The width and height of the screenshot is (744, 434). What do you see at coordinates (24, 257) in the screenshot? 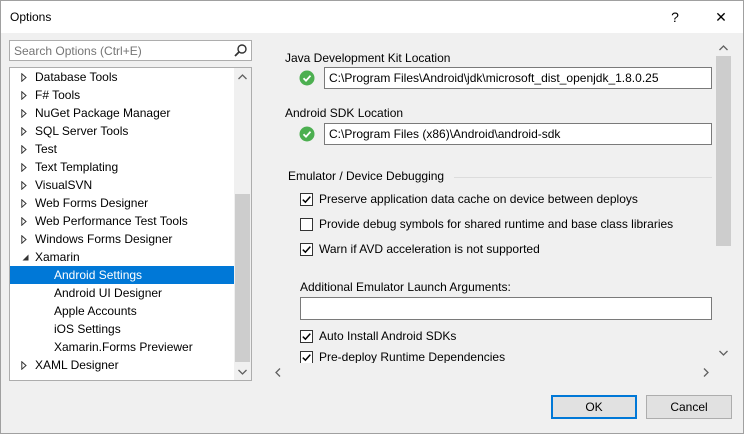
I see `expanded-arrow-icon` at bounding box center [24, 257].